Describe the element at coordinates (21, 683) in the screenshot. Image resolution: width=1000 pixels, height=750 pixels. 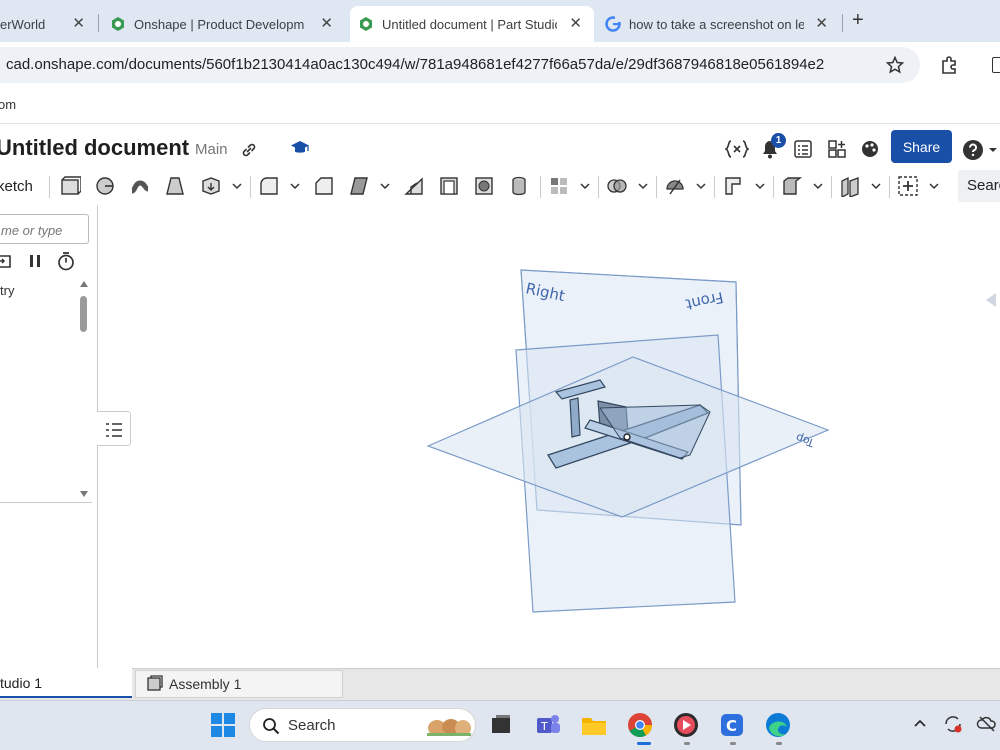
I see `tab-label: tudio 1` at that location.